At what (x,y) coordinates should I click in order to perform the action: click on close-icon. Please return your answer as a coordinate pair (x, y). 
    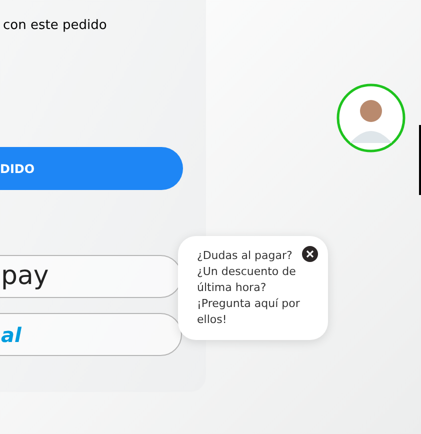
    Looking at the image, I should click on (310, 254).